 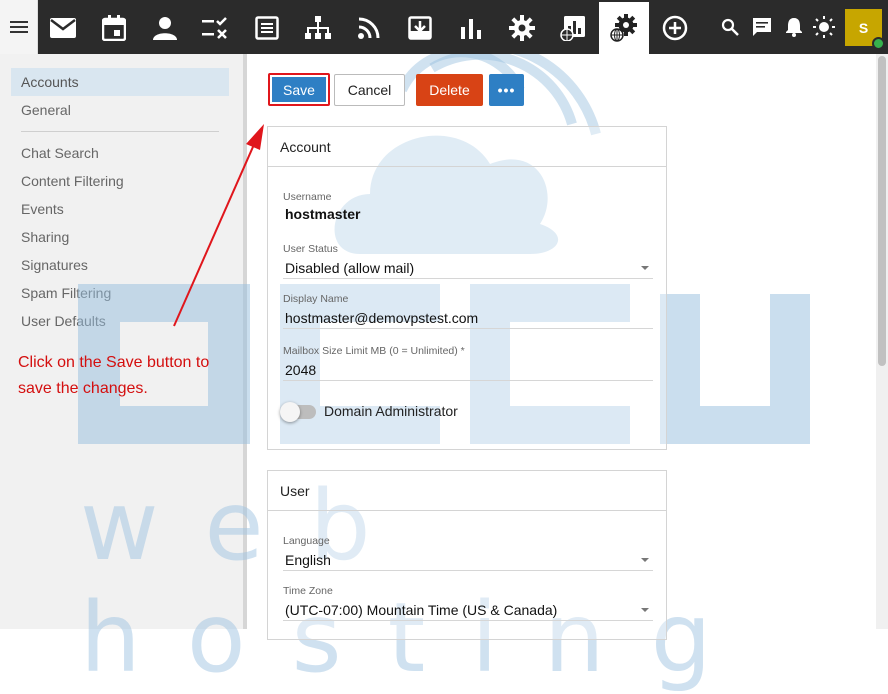 I want to click on app-notes-button, so click(x=267, y=28).